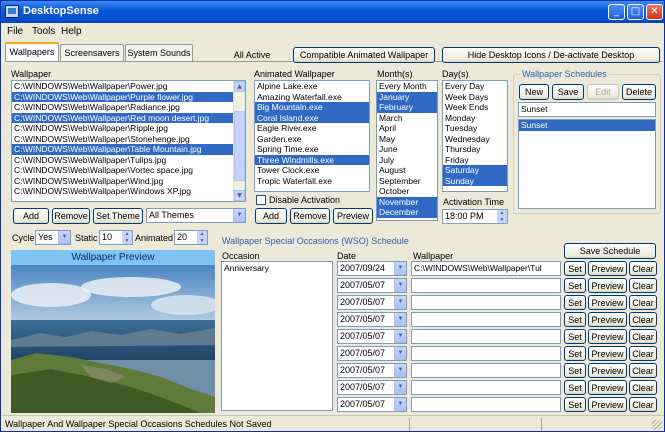 The image size is (665, 432). I want to click on activation-time-stepper: 18:00 PM ▲ ▼, so click(475, 216).